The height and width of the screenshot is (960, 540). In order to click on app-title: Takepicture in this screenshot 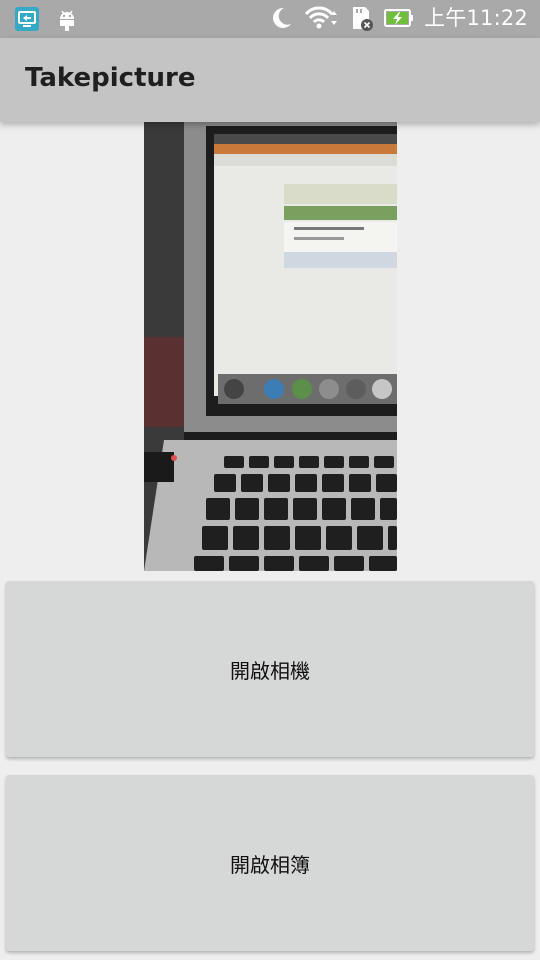, I will do `click(110, 78)`.